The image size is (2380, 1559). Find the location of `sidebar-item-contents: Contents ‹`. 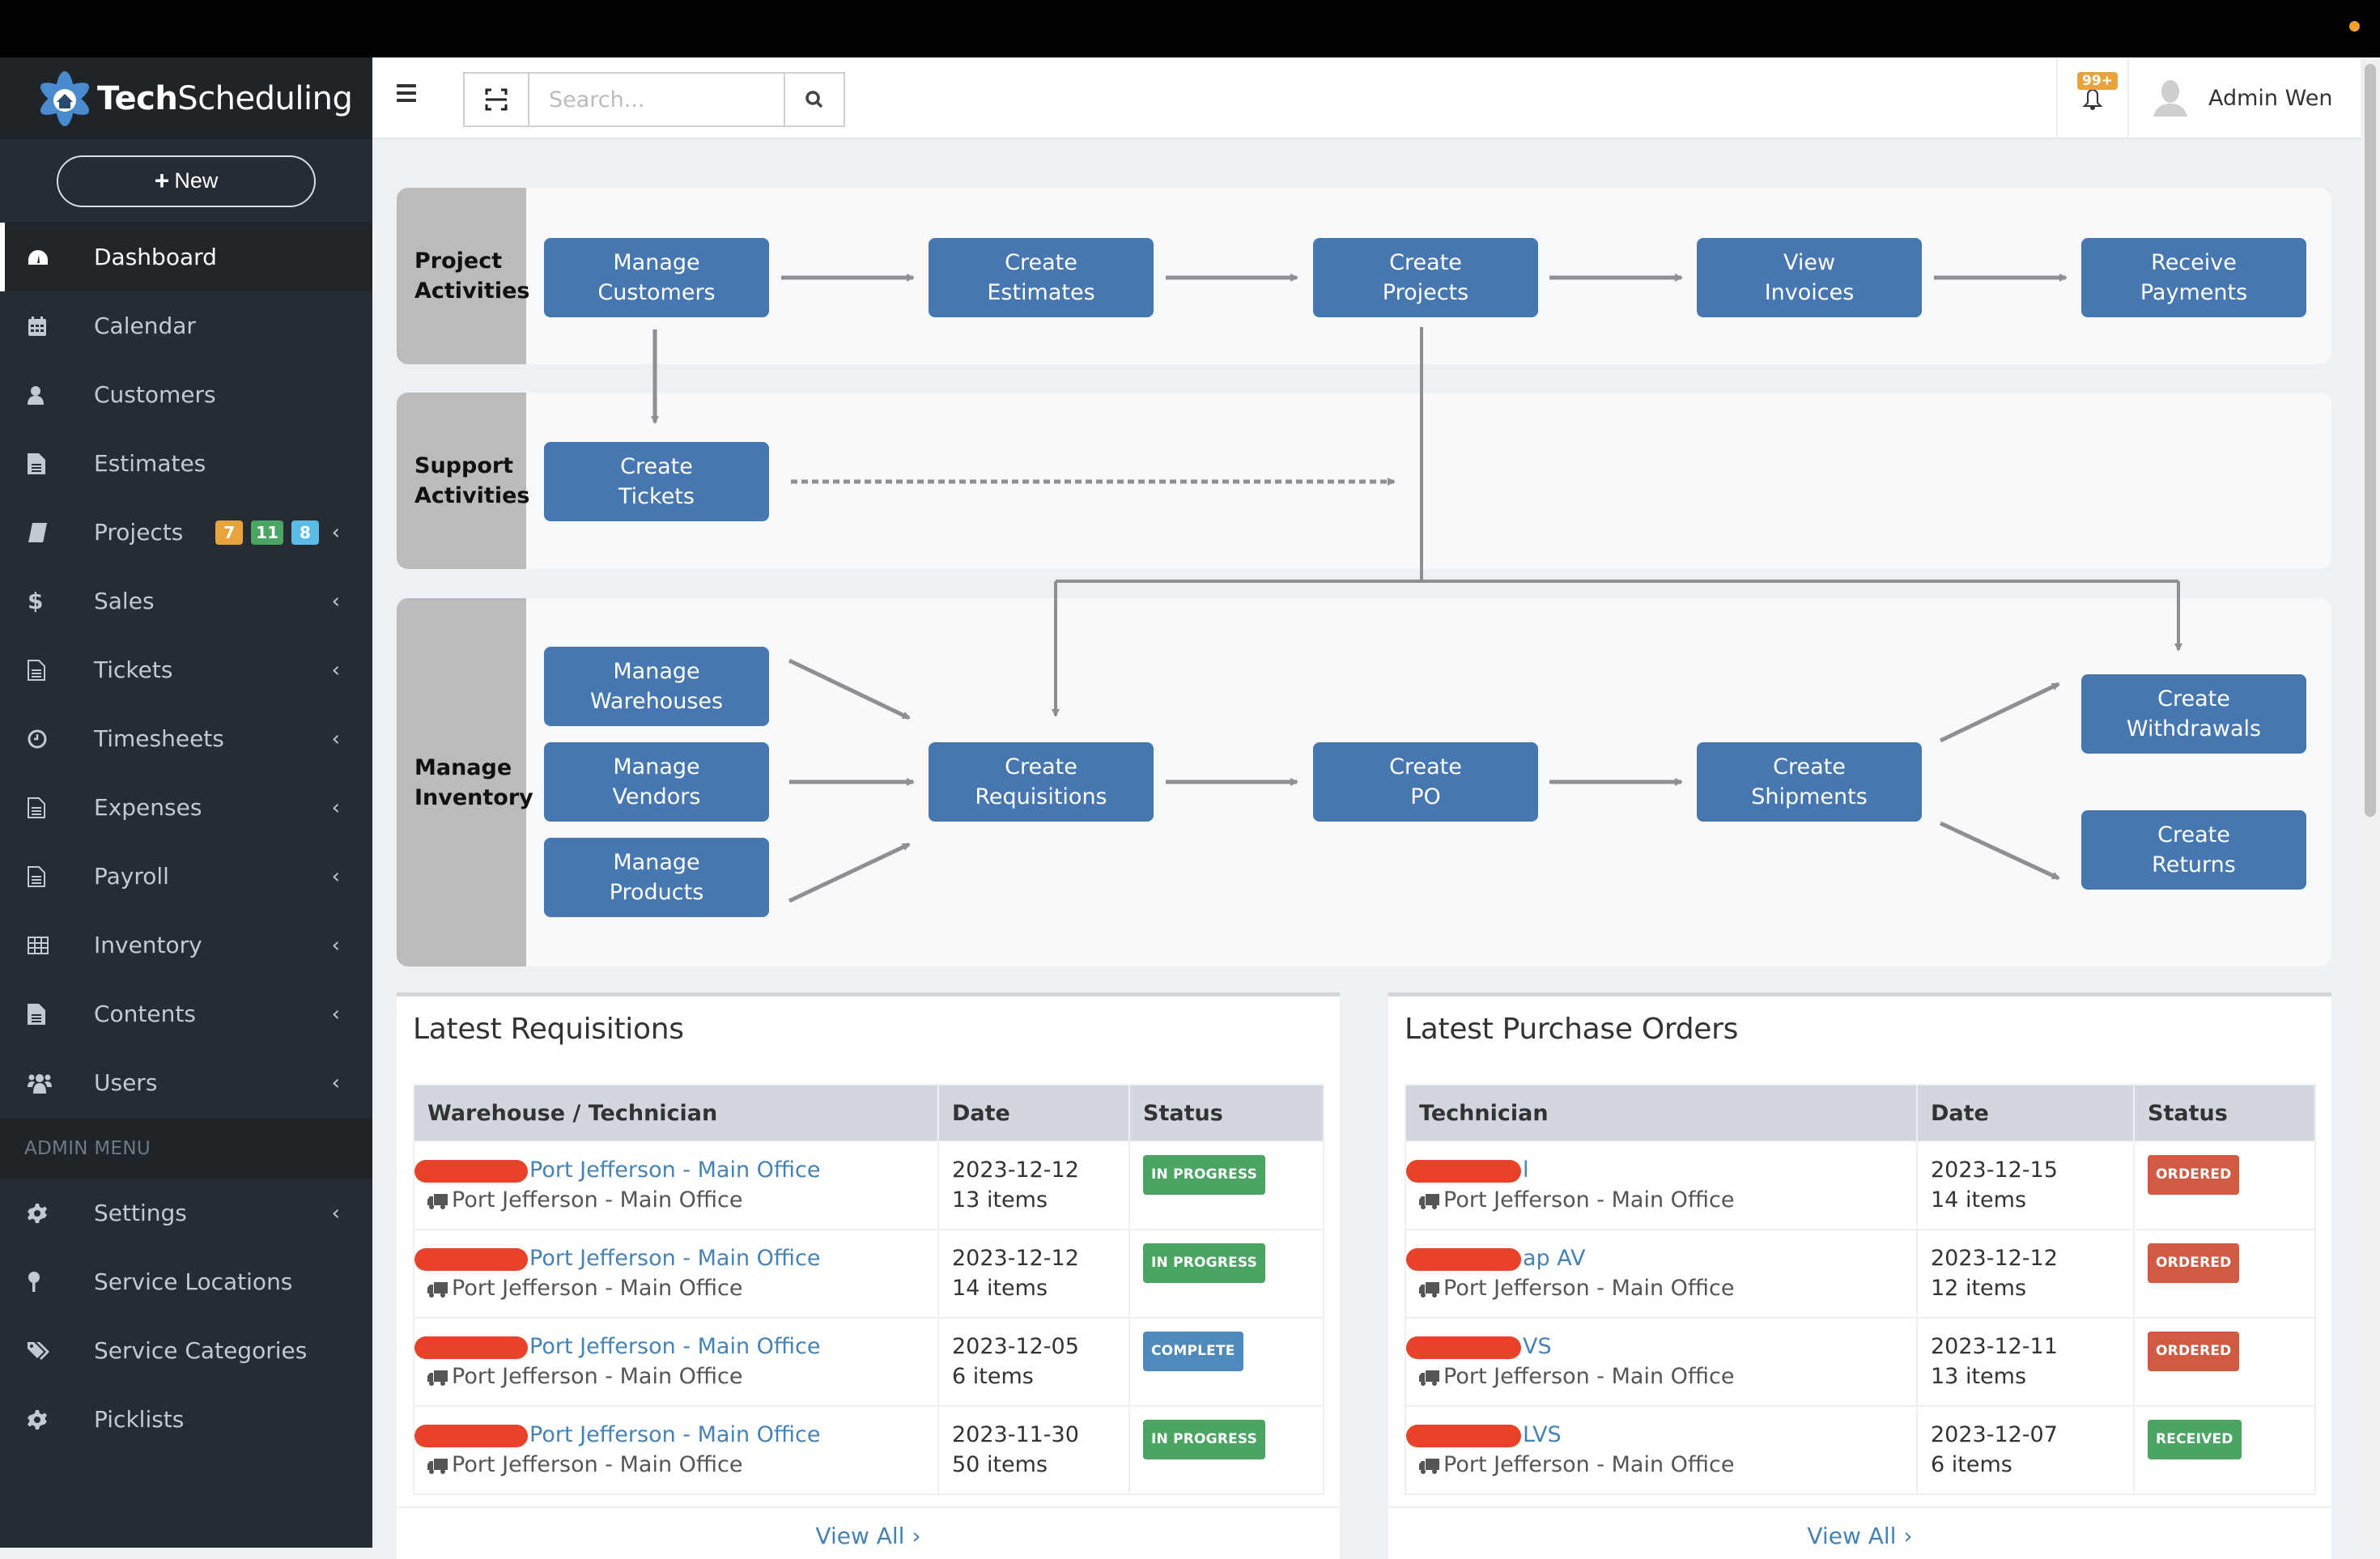

sidebar-item-contents: Contents ‹ is located at coordinates (186, 1014).